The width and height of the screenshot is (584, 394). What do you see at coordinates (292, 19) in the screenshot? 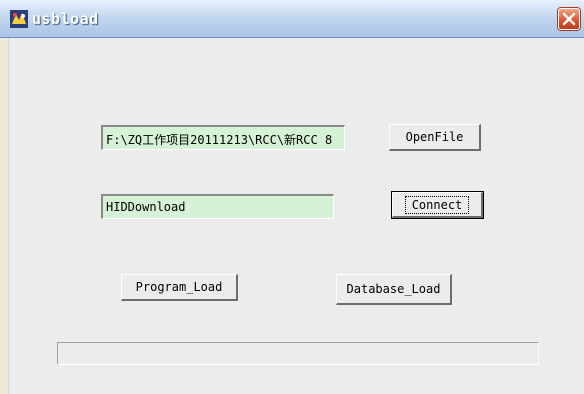
I see `title-bar: usbload` at bounding box center [292, 19].